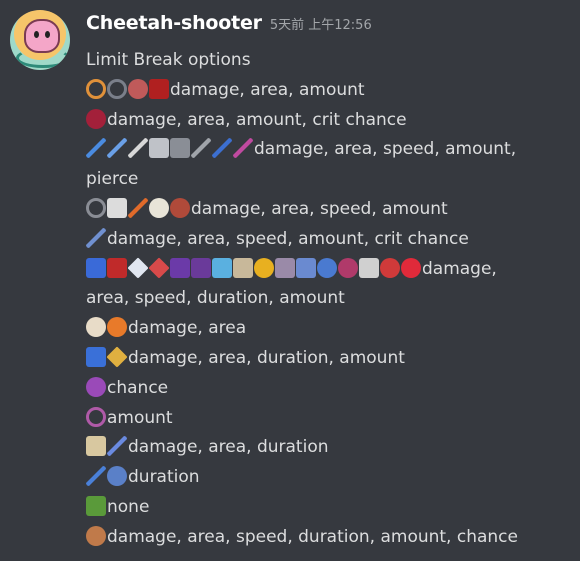 The width and height of the screenshot is (580, 561). What do you see at coordinates (187, 328) in the screenshot?
I see `message-text: damage, area` at bounding box center [187, 328].